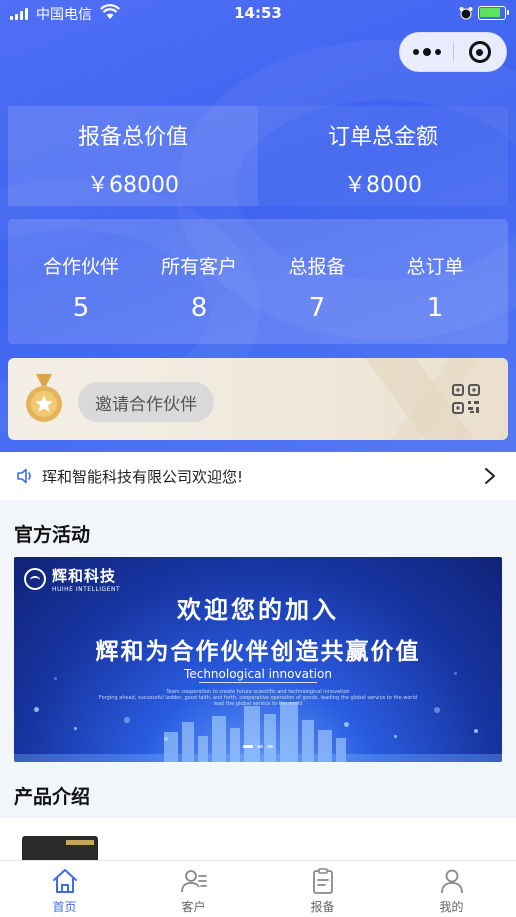 This screenshot has width=516, height=917. I want to click on city-skyline-image, so click(258, 732).